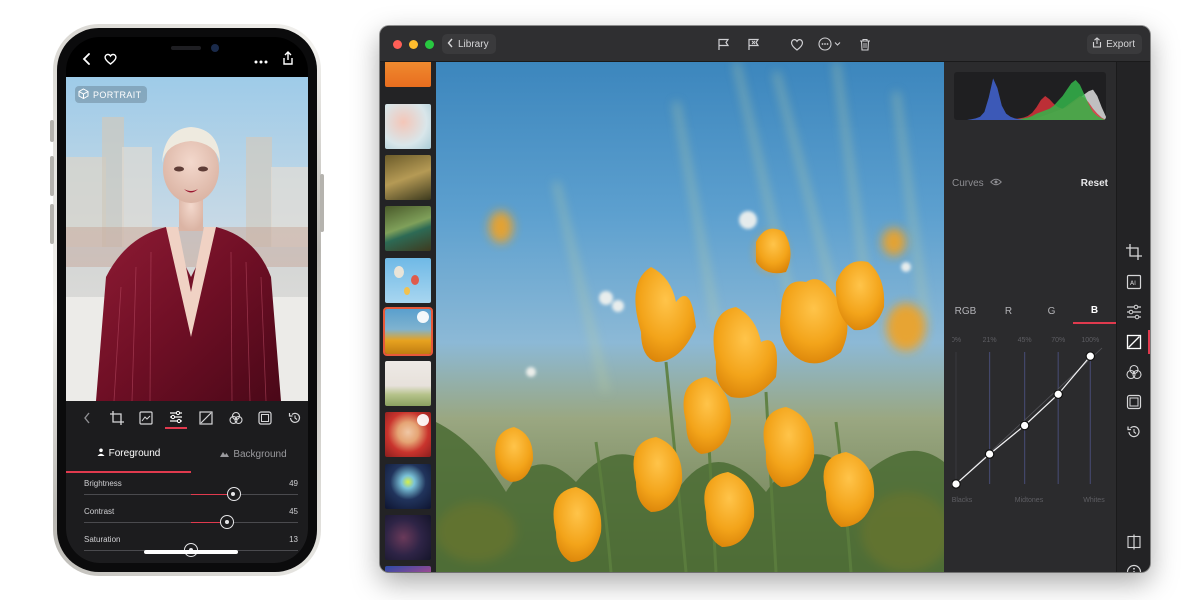 The height and width of the screenshot is (600, 1200). I want to click on traffic-lights, so click(413, 44).